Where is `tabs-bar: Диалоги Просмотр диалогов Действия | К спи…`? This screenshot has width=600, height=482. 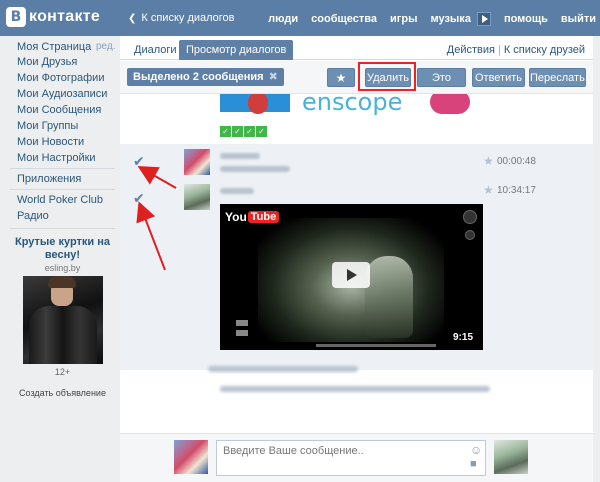
tabs-bar: Диалоги Просмотр диалогов Действия | К спи… is located at coordinates (356, 48).